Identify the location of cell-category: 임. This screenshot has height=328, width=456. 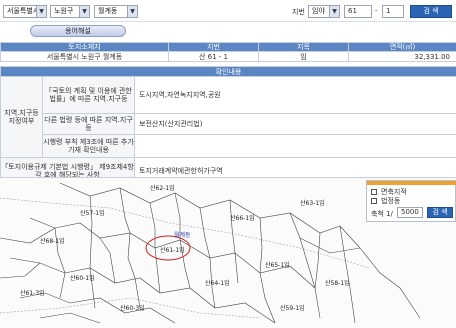
(303, 56).